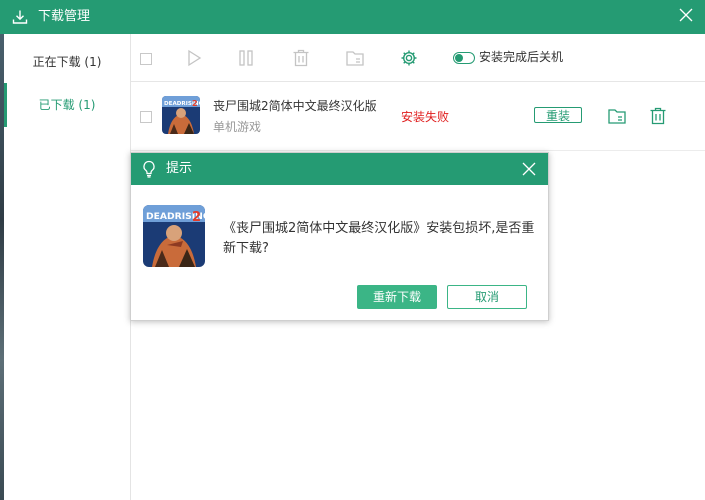 Image resolution: width=705 pixels, height=500 pixels. I want to click on gear-icon, so click(409, 58).